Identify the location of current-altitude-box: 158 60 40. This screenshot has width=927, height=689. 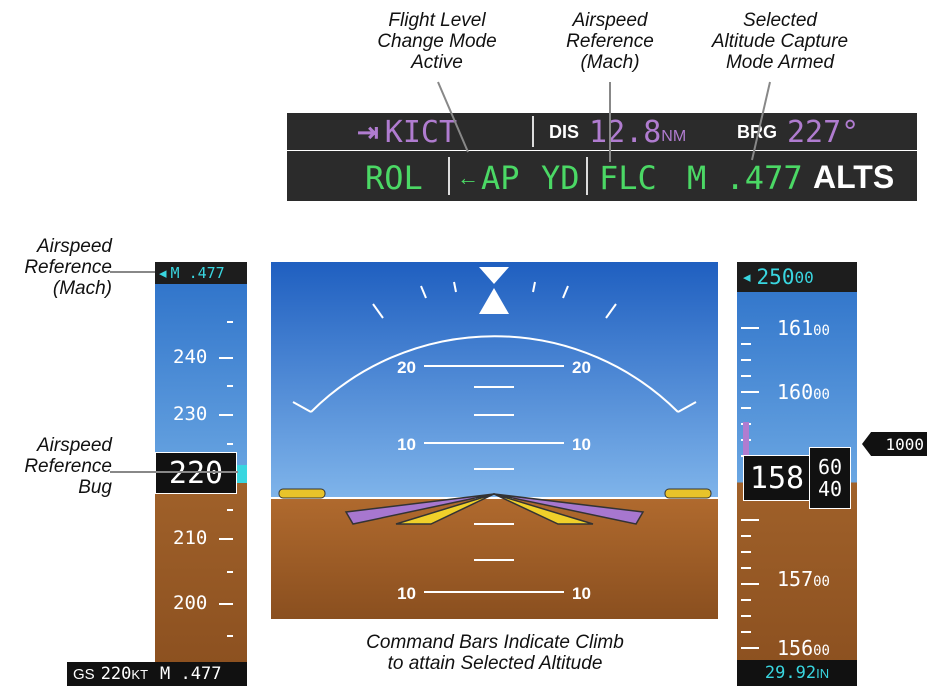
(799, 478).